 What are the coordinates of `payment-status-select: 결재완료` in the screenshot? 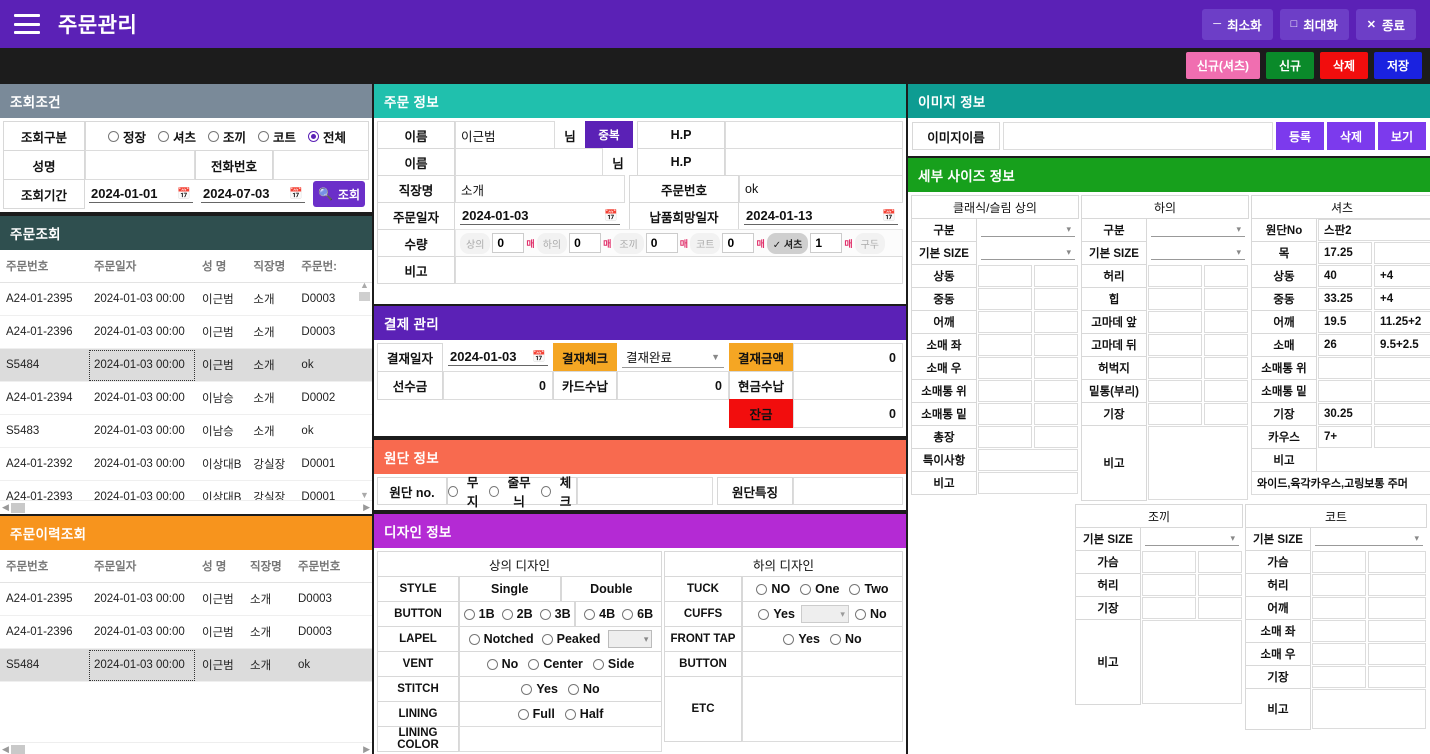 It's located at (649, 356).